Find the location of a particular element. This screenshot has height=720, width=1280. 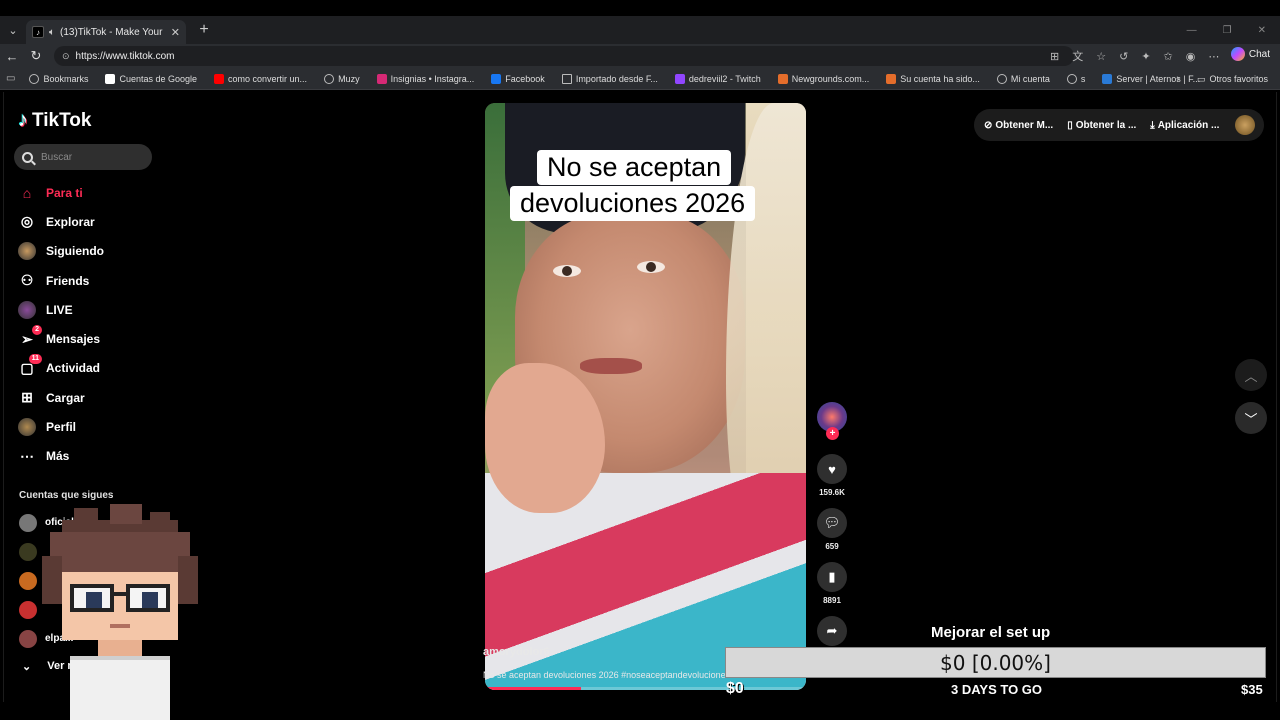

window-close-icon: ✕ is located at coordinates (1262, 30).